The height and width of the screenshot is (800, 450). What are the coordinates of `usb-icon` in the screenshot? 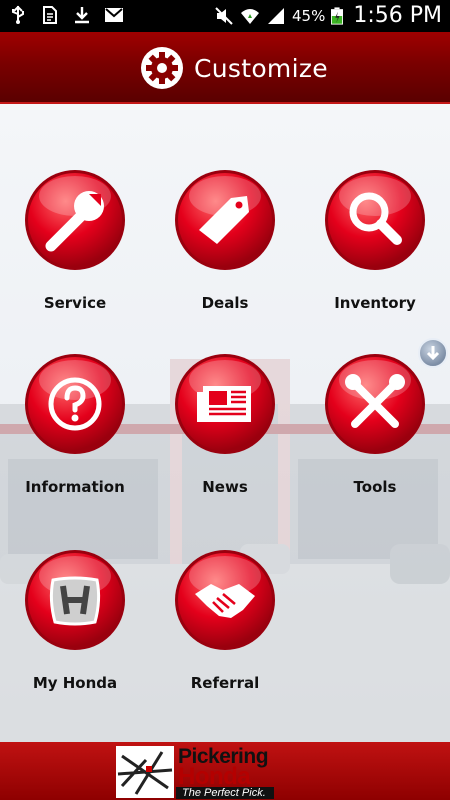 It's located at (18, 14).